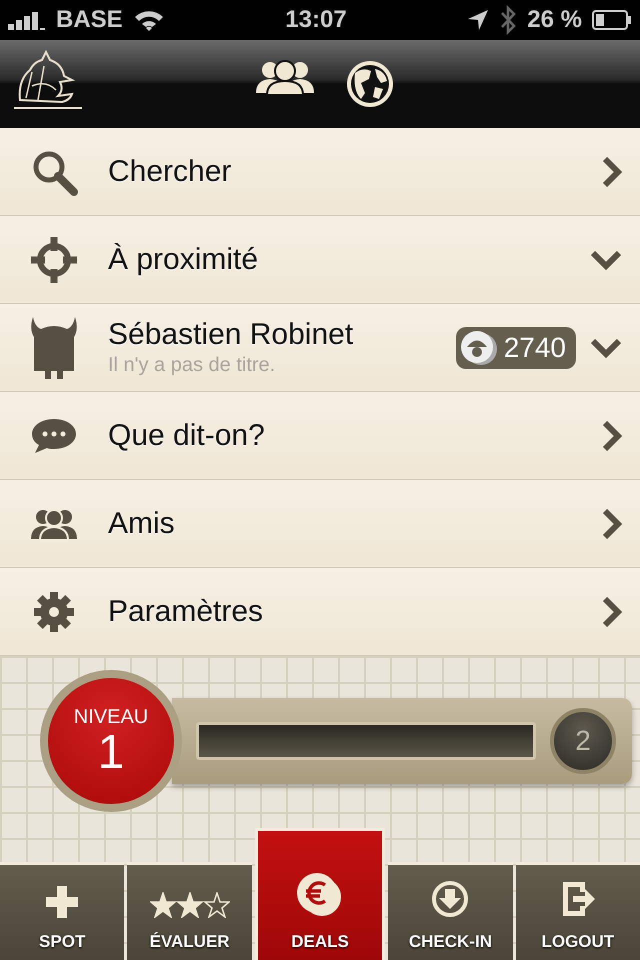  What do you see at coordinates (320, 612) in the screenshot?
I see `menu-row: Paramètres` at bounding box center [320, 612].